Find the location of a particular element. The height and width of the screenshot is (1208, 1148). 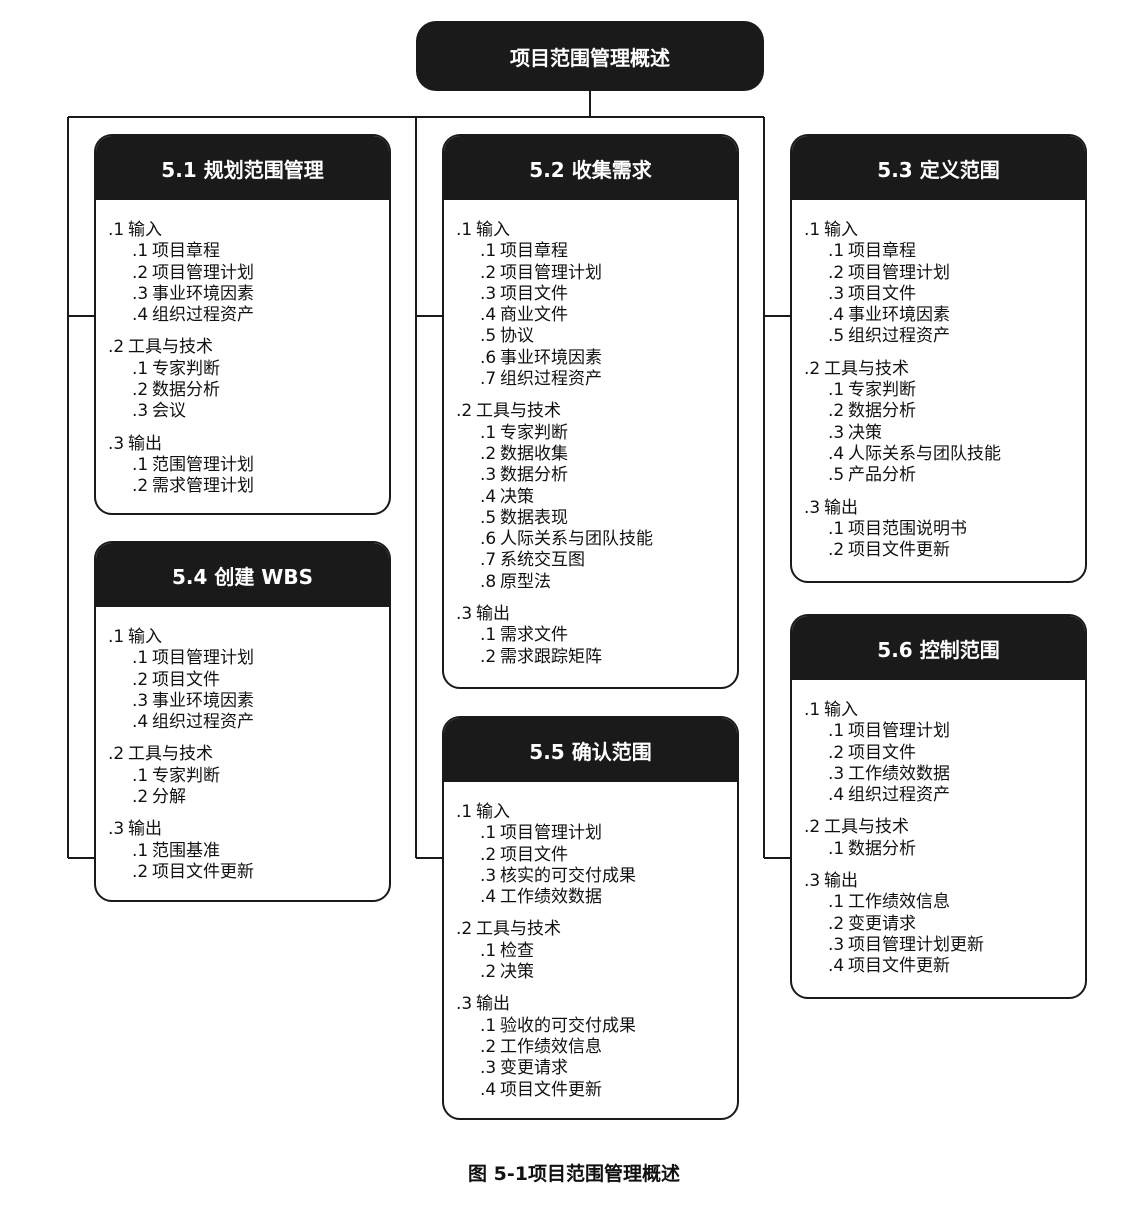

list-item: .4 人际关系与团队技能 is located at coordinates (944, 454).